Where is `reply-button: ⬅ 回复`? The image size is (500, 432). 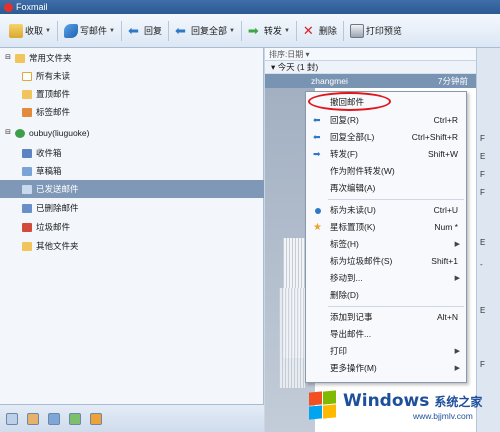
reply-button: ⬅ 回复 is located at coordinates (145, 31).